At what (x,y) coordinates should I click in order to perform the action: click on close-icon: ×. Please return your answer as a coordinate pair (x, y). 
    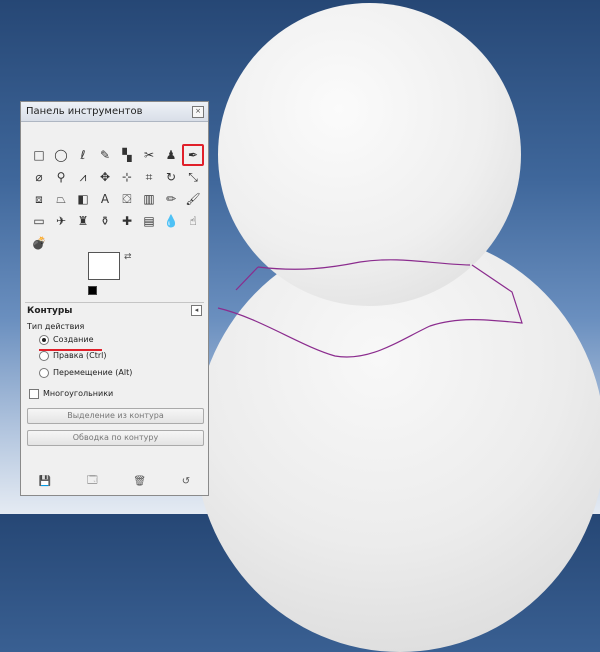
    Looking at the image, I should click on (198, 112).